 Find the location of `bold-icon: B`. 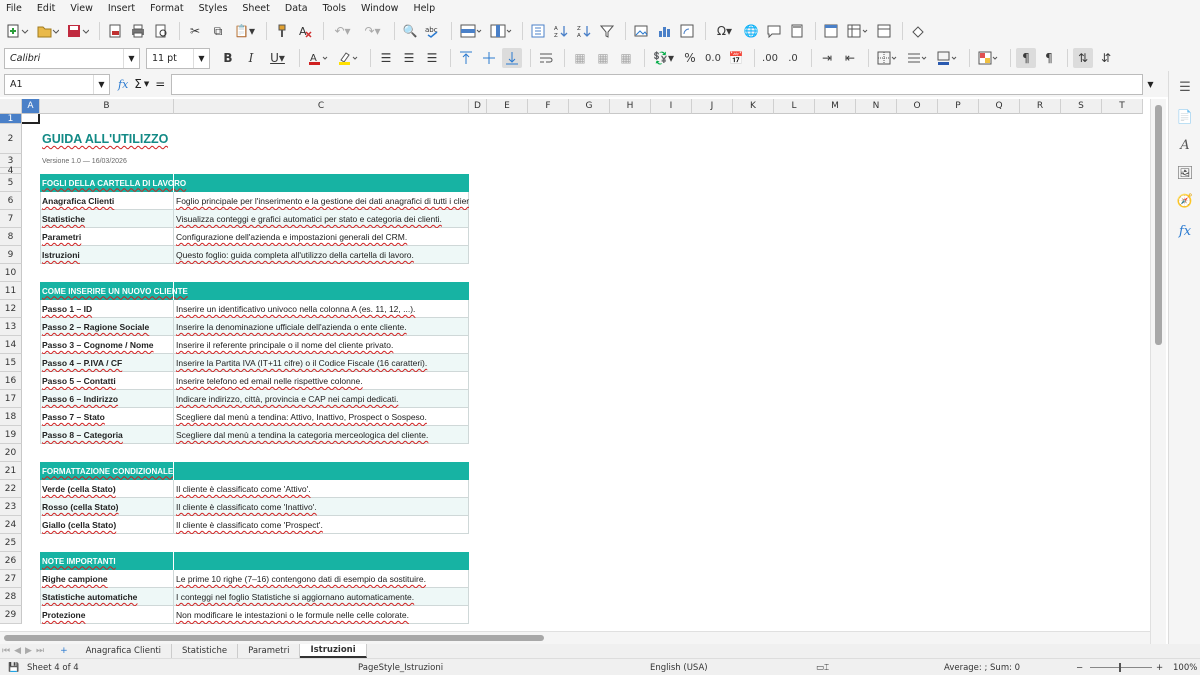

bold-icon: B is located at coordinates (228, 58).